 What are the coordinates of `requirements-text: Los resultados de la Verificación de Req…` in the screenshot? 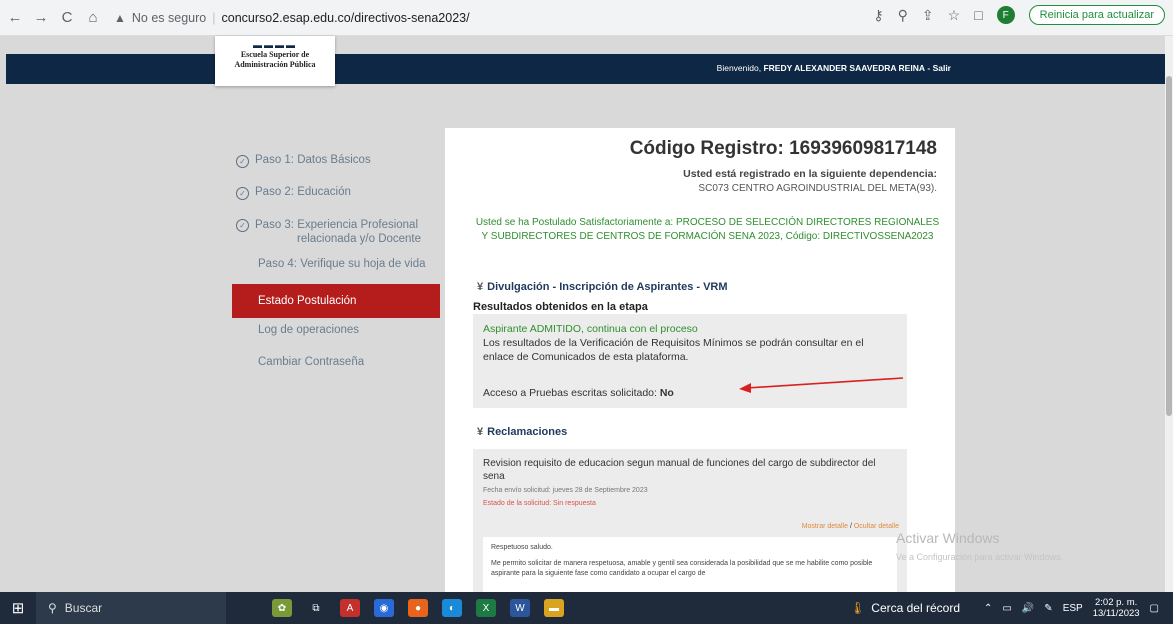 It's located at (673, 350).